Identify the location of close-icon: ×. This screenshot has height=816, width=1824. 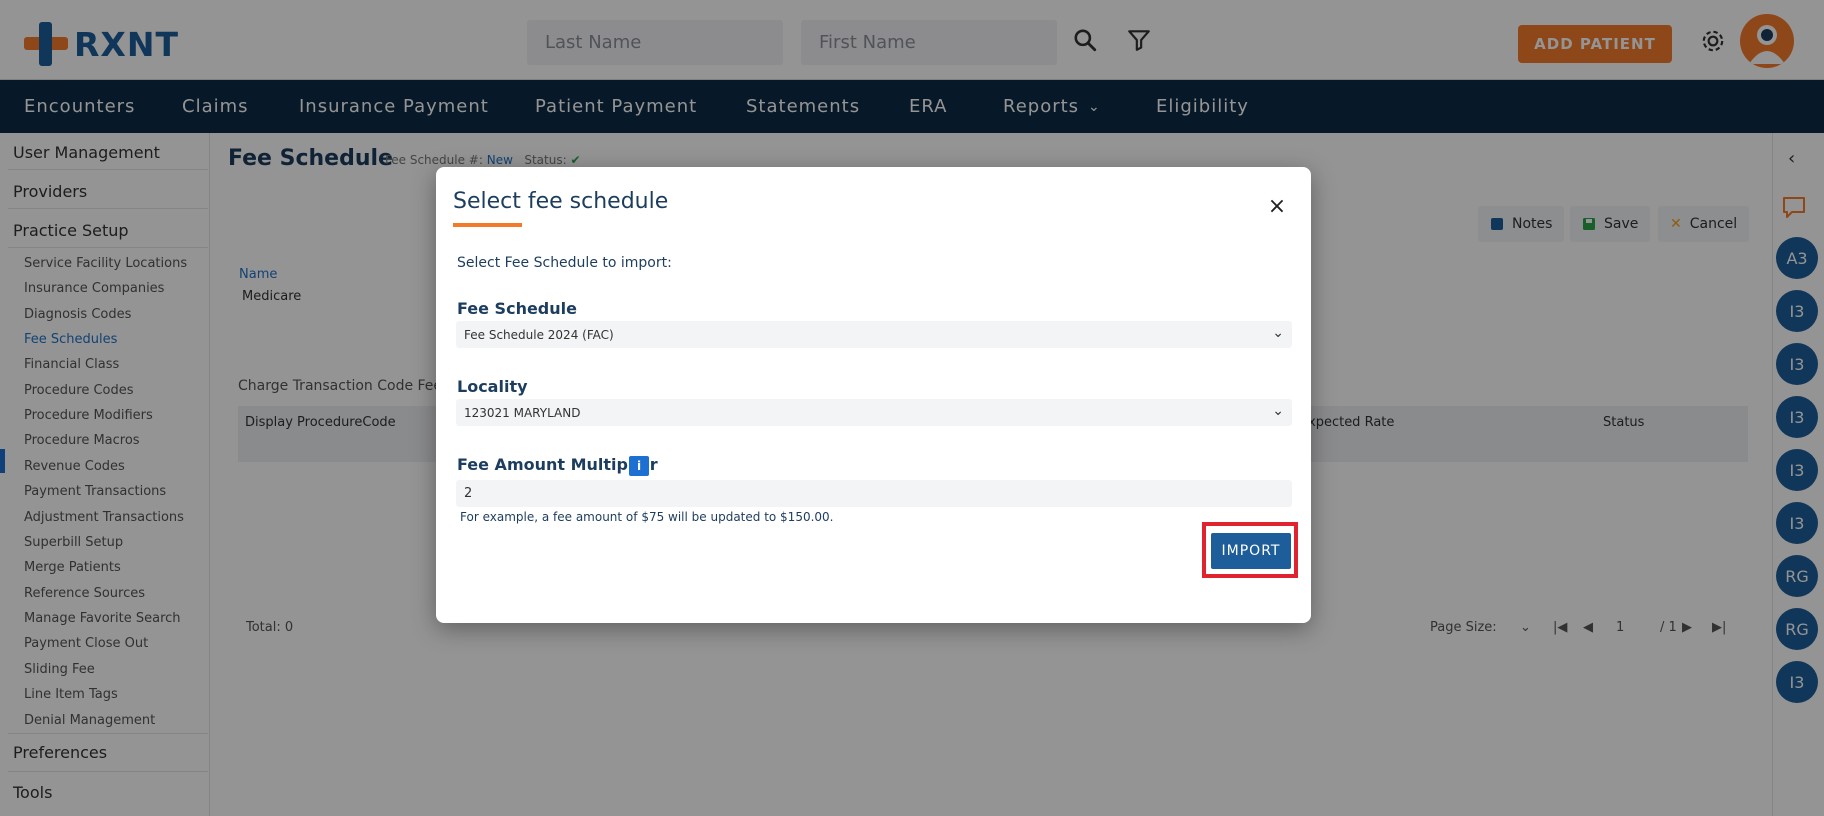
(1277, 206).